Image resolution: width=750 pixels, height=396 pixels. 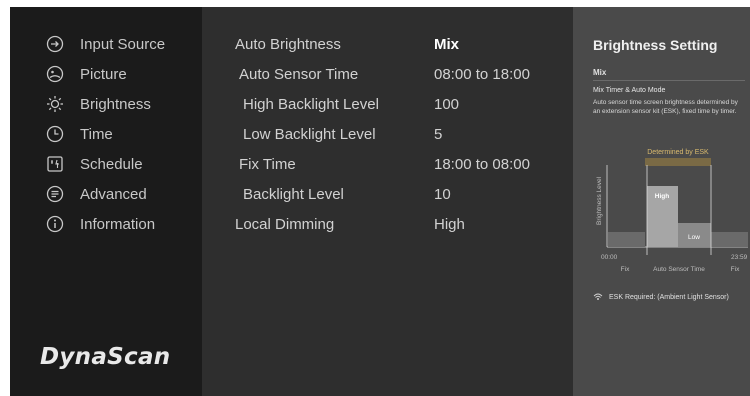 What do you see at coordinates (449, 224) in the screenshot?
I see `setting-value: High` at bounding box center [449, 224].